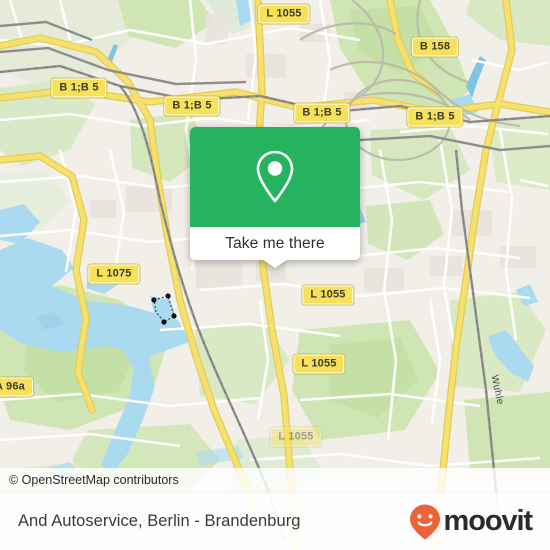  What do you see at coordinates (94, 480) in the screenshot?
I see `attribution-text: © OpenStreetMap contributors` at bounding box center [94, 480].